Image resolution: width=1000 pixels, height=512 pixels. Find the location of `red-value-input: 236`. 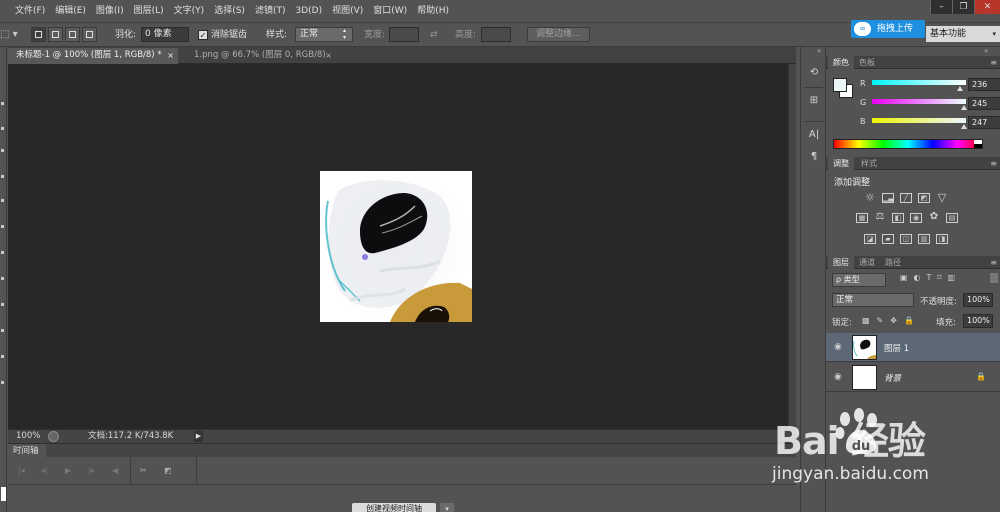

red-value-input: 236 is located at coordinates (984, 84).